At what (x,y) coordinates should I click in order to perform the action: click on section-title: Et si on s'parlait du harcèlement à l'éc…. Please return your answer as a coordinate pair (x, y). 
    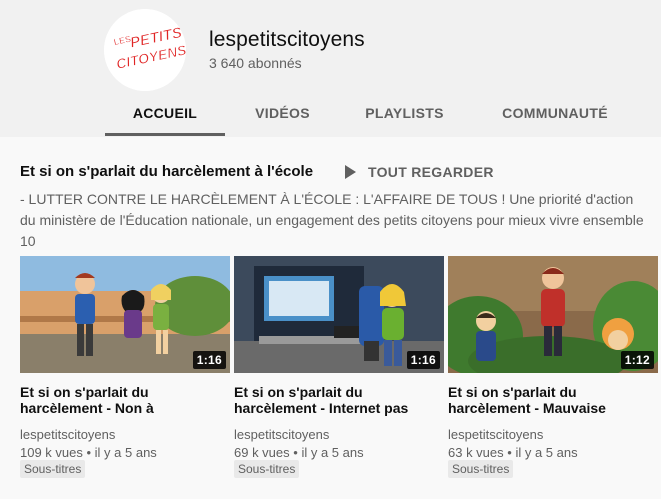
    Looking at the image, I should click on (166, 171).